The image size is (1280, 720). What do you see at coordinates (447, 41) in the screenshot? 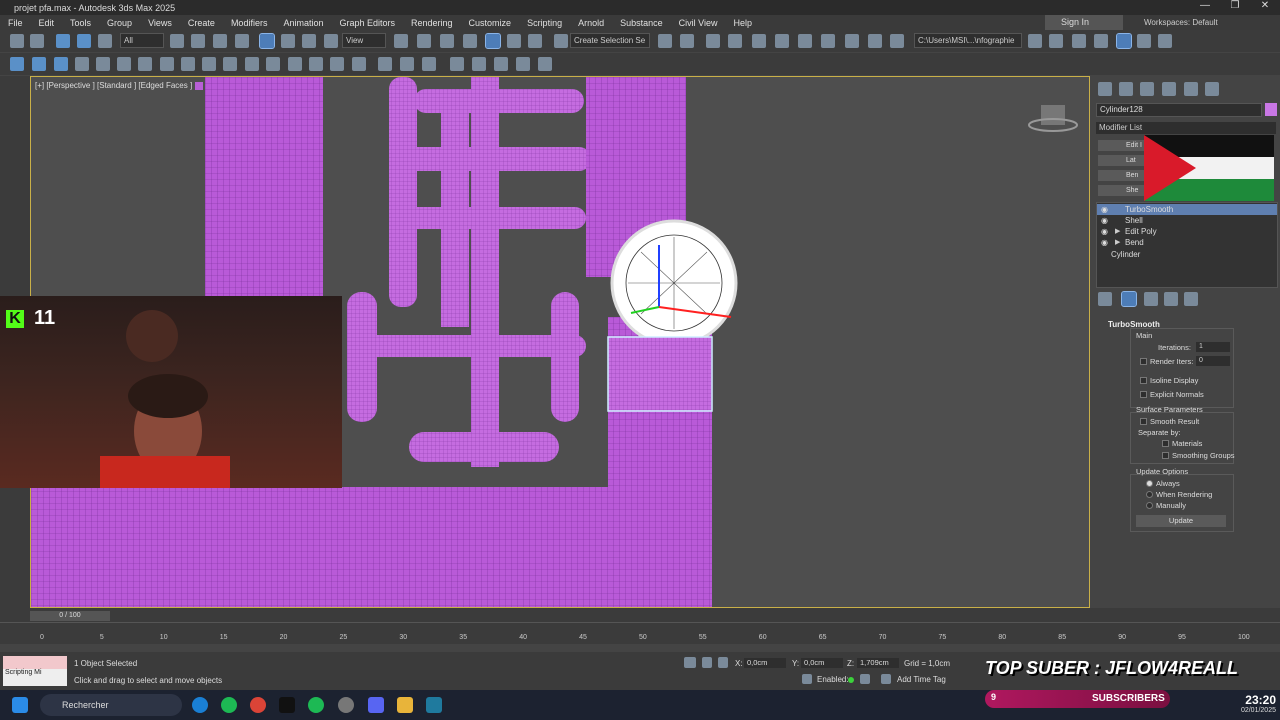
I see `keyboard-shortcut-icon` at bounding box center [447, 41].